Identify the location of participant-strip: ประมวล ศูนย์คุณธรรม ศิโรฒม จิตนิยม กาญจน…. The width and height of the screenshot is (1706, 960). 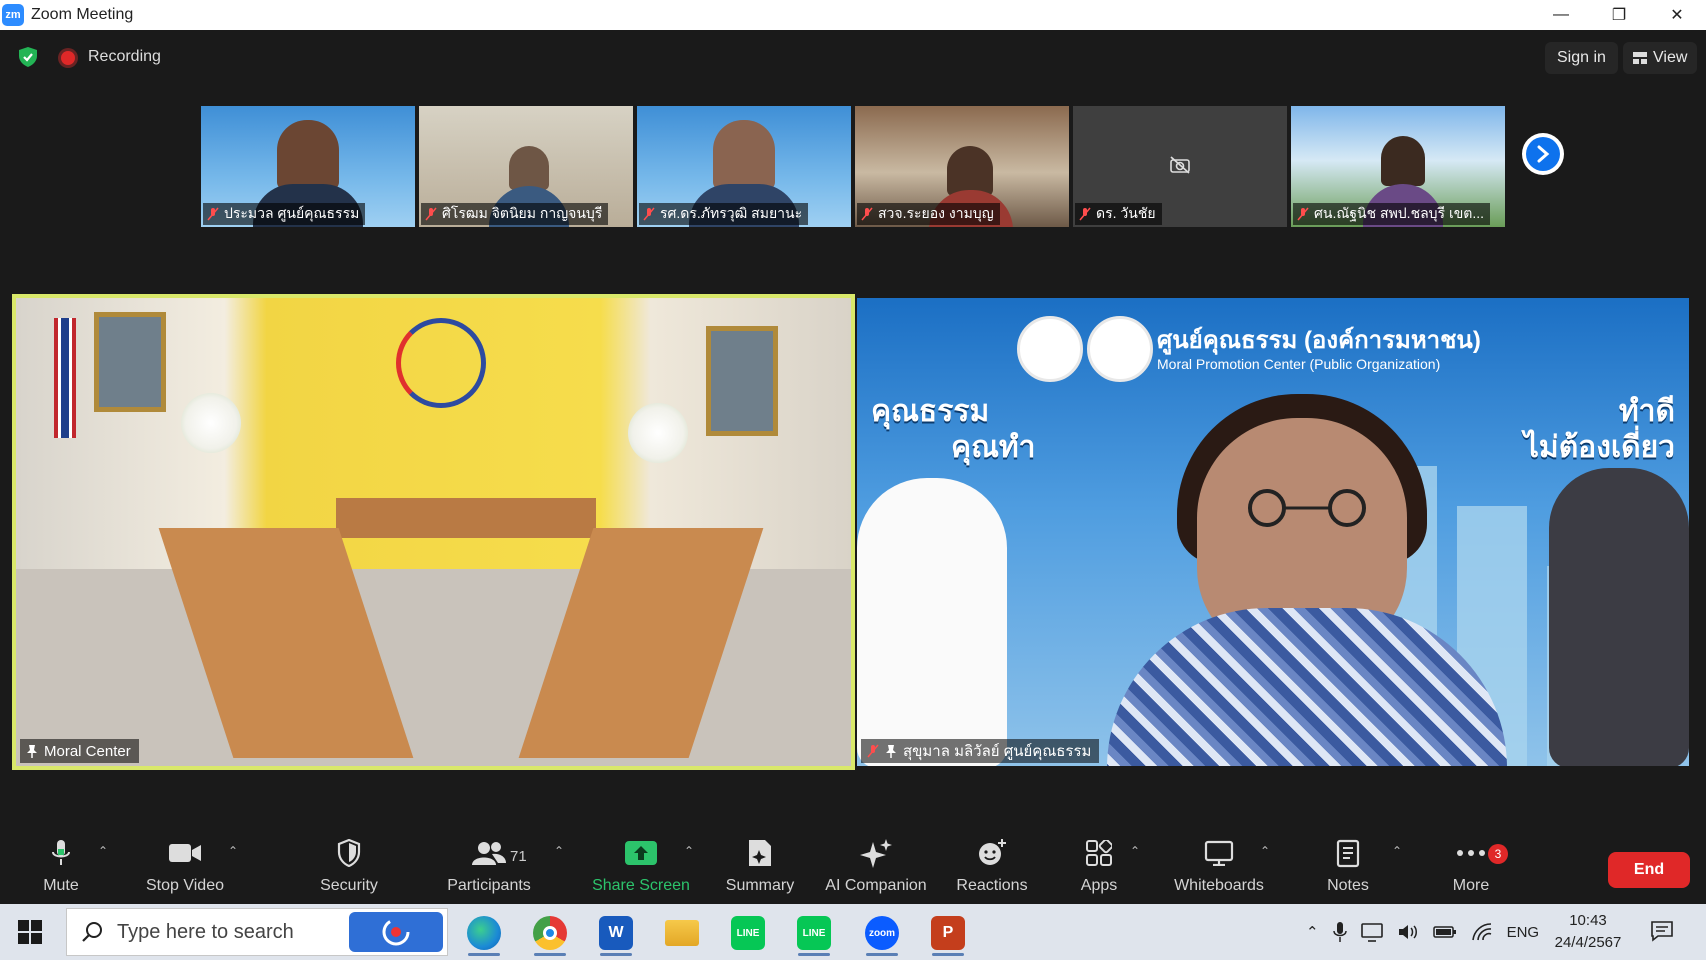
(853, 166).